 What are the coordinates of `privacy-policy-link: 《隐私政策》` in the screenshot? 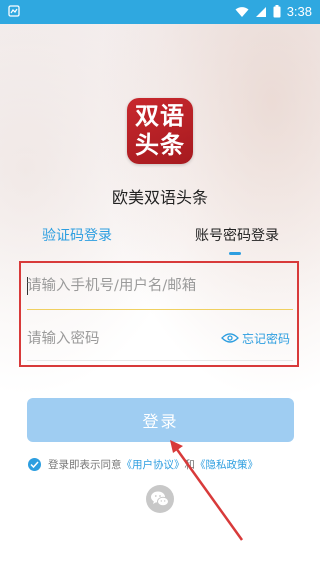 It's located at (226, 464).